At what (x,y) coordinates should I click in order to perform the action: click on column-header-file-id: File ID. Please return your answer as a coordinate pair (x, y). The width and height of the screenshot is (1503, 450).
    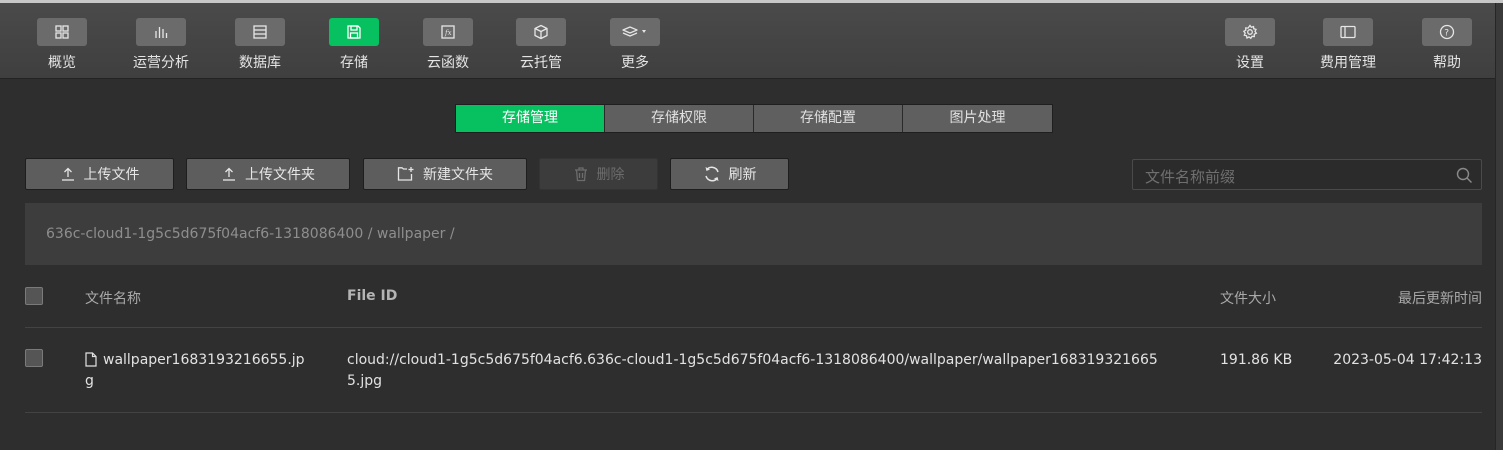
    Looking at the image, I should click on (372, 296).